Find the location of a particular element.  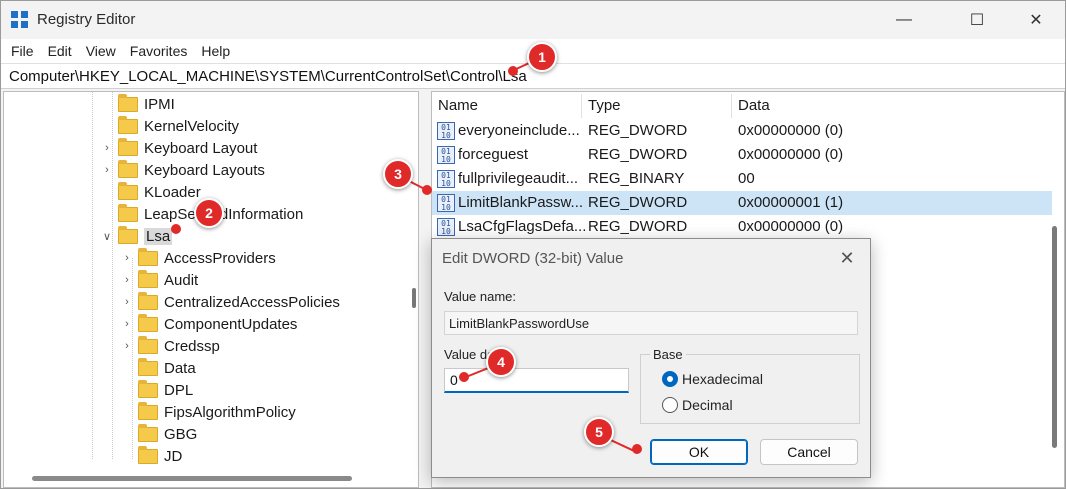

tree-node-lsa: ∨ Lsa is located at coordinates (138, 236).